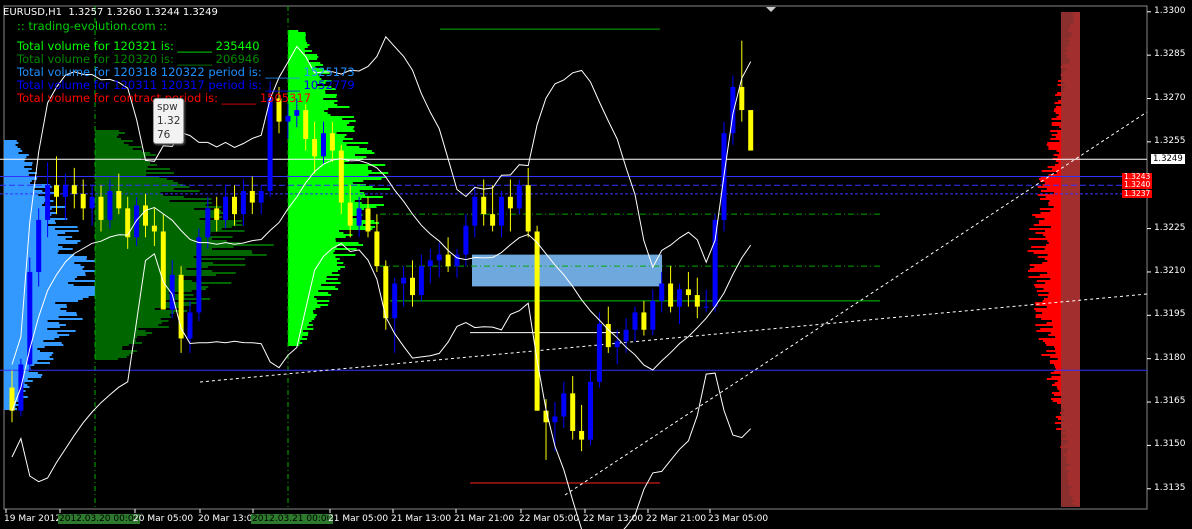 This screenshot has width=1192, height=529. Describe the element at coordinates (1170, 314) in the screenshot. I see `price-tick-label: 1.3195` at that location.